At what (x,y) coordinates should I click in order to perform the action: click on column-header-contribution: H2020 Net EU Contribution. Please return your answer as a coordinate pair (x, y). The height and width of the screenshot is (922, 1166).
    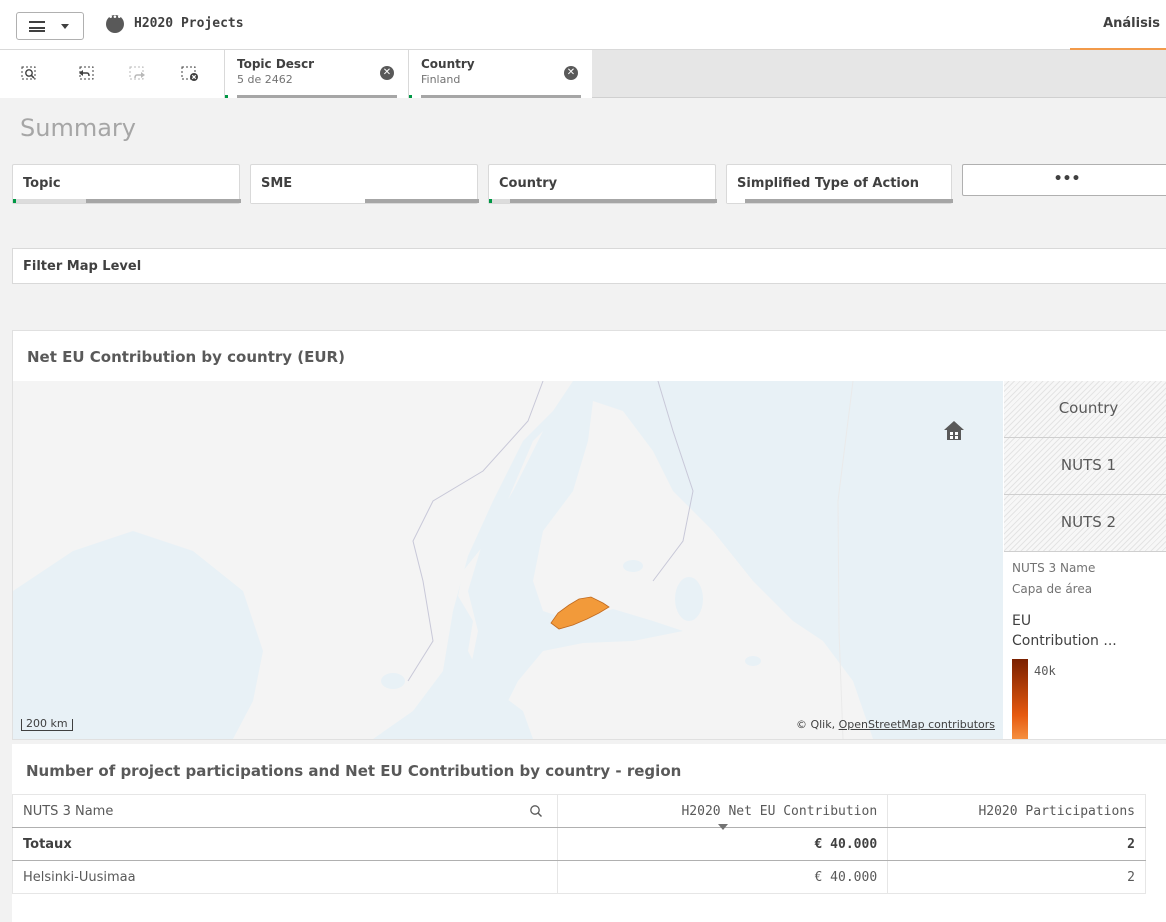
    Looking at the image, I should click on (723, 811).